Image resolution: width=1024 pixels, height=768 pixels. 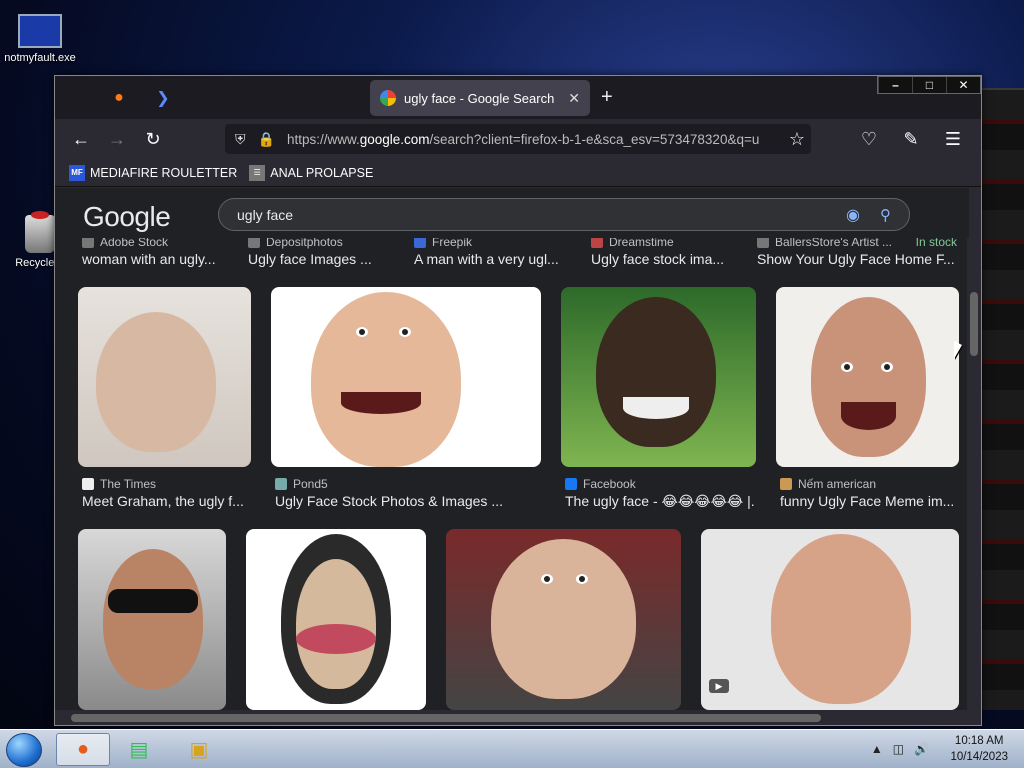 I want to click on tray-chevron-icon: ▲, so click(x=877, y=749).